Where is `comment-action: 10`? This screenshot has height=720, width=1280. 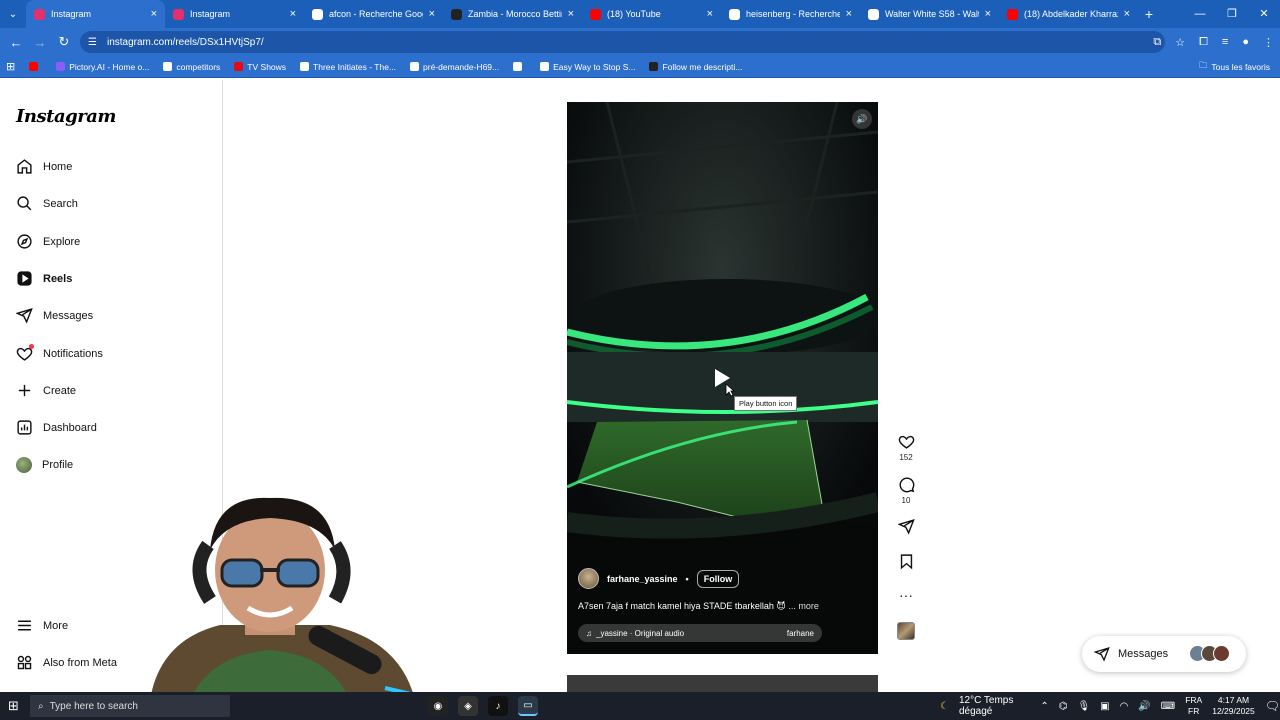
comment-action: 10 is located at coordinates (906, 490).